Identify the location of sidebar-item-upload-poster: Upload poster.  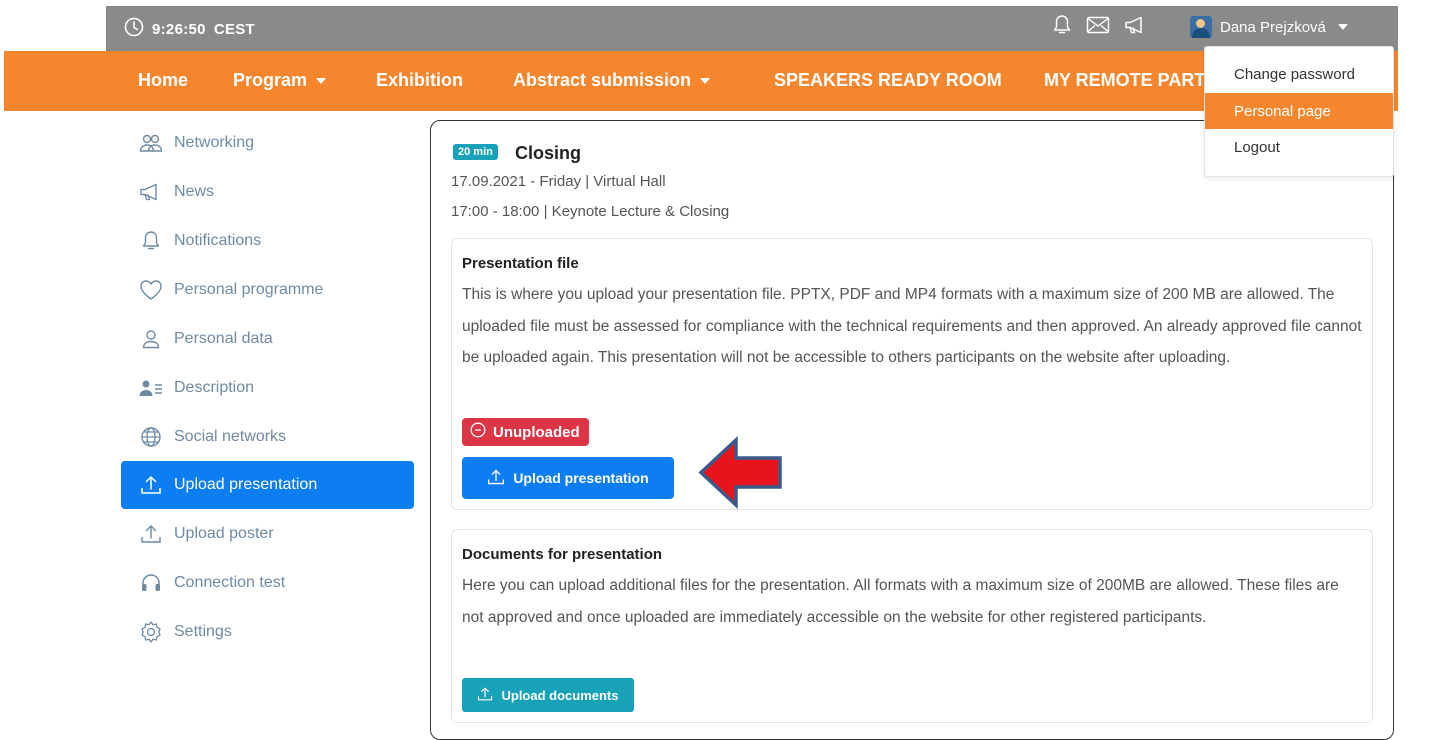
(267, 533).